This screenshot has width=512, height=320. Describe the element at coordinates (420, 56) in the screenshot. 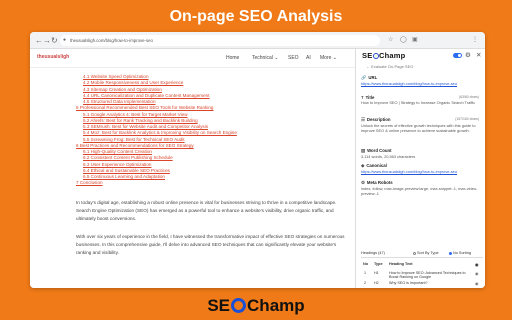

I see `panel-header: SE Champ ⚙ ✕` at that location.